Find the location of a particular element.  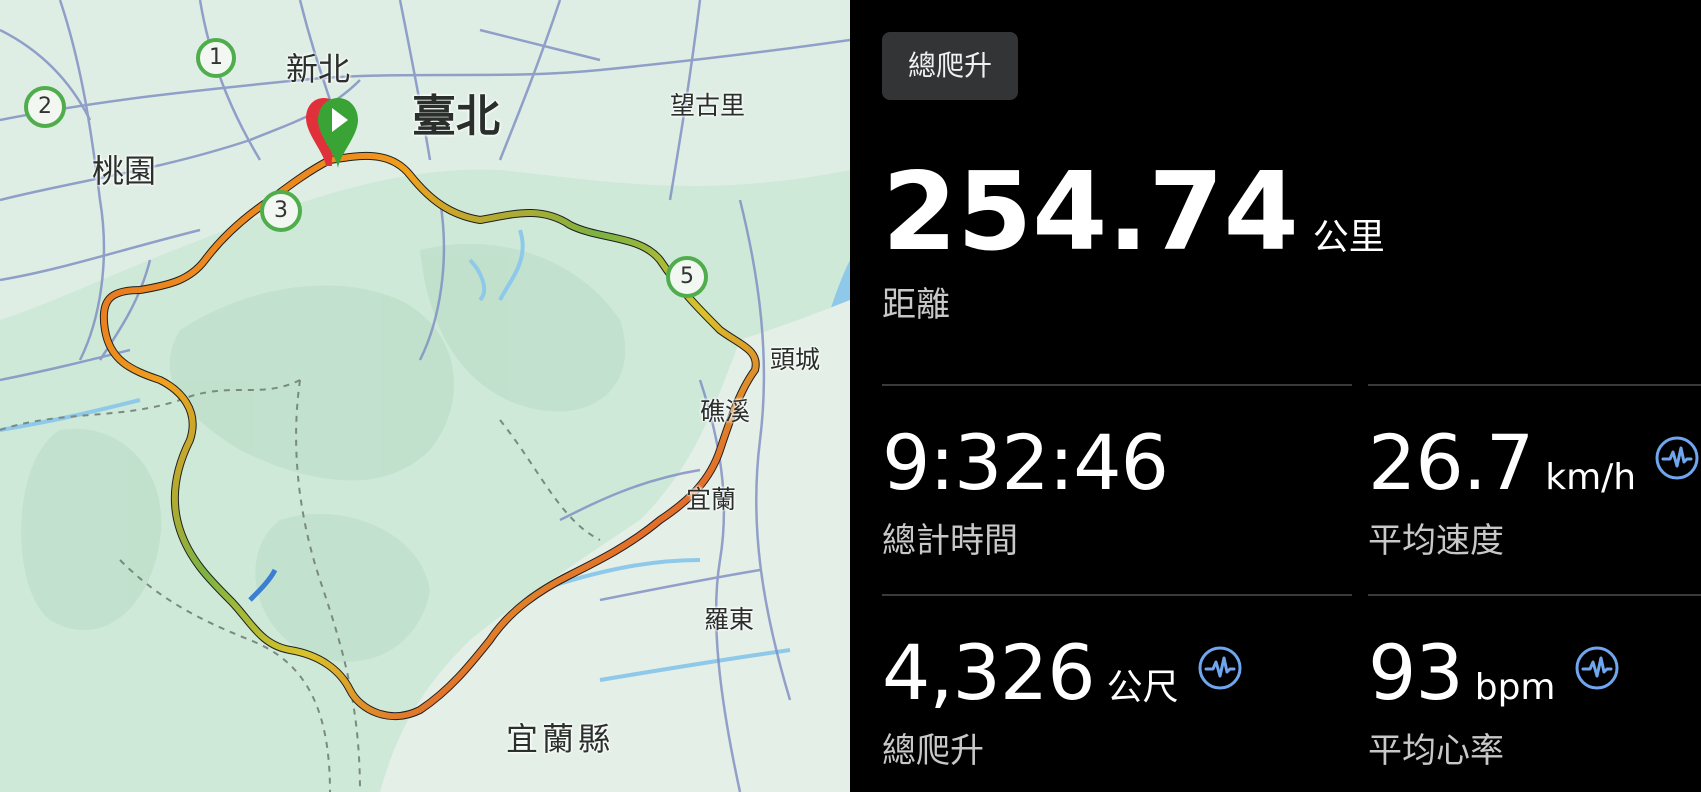

play-icon is located at coordinates (332, 133).